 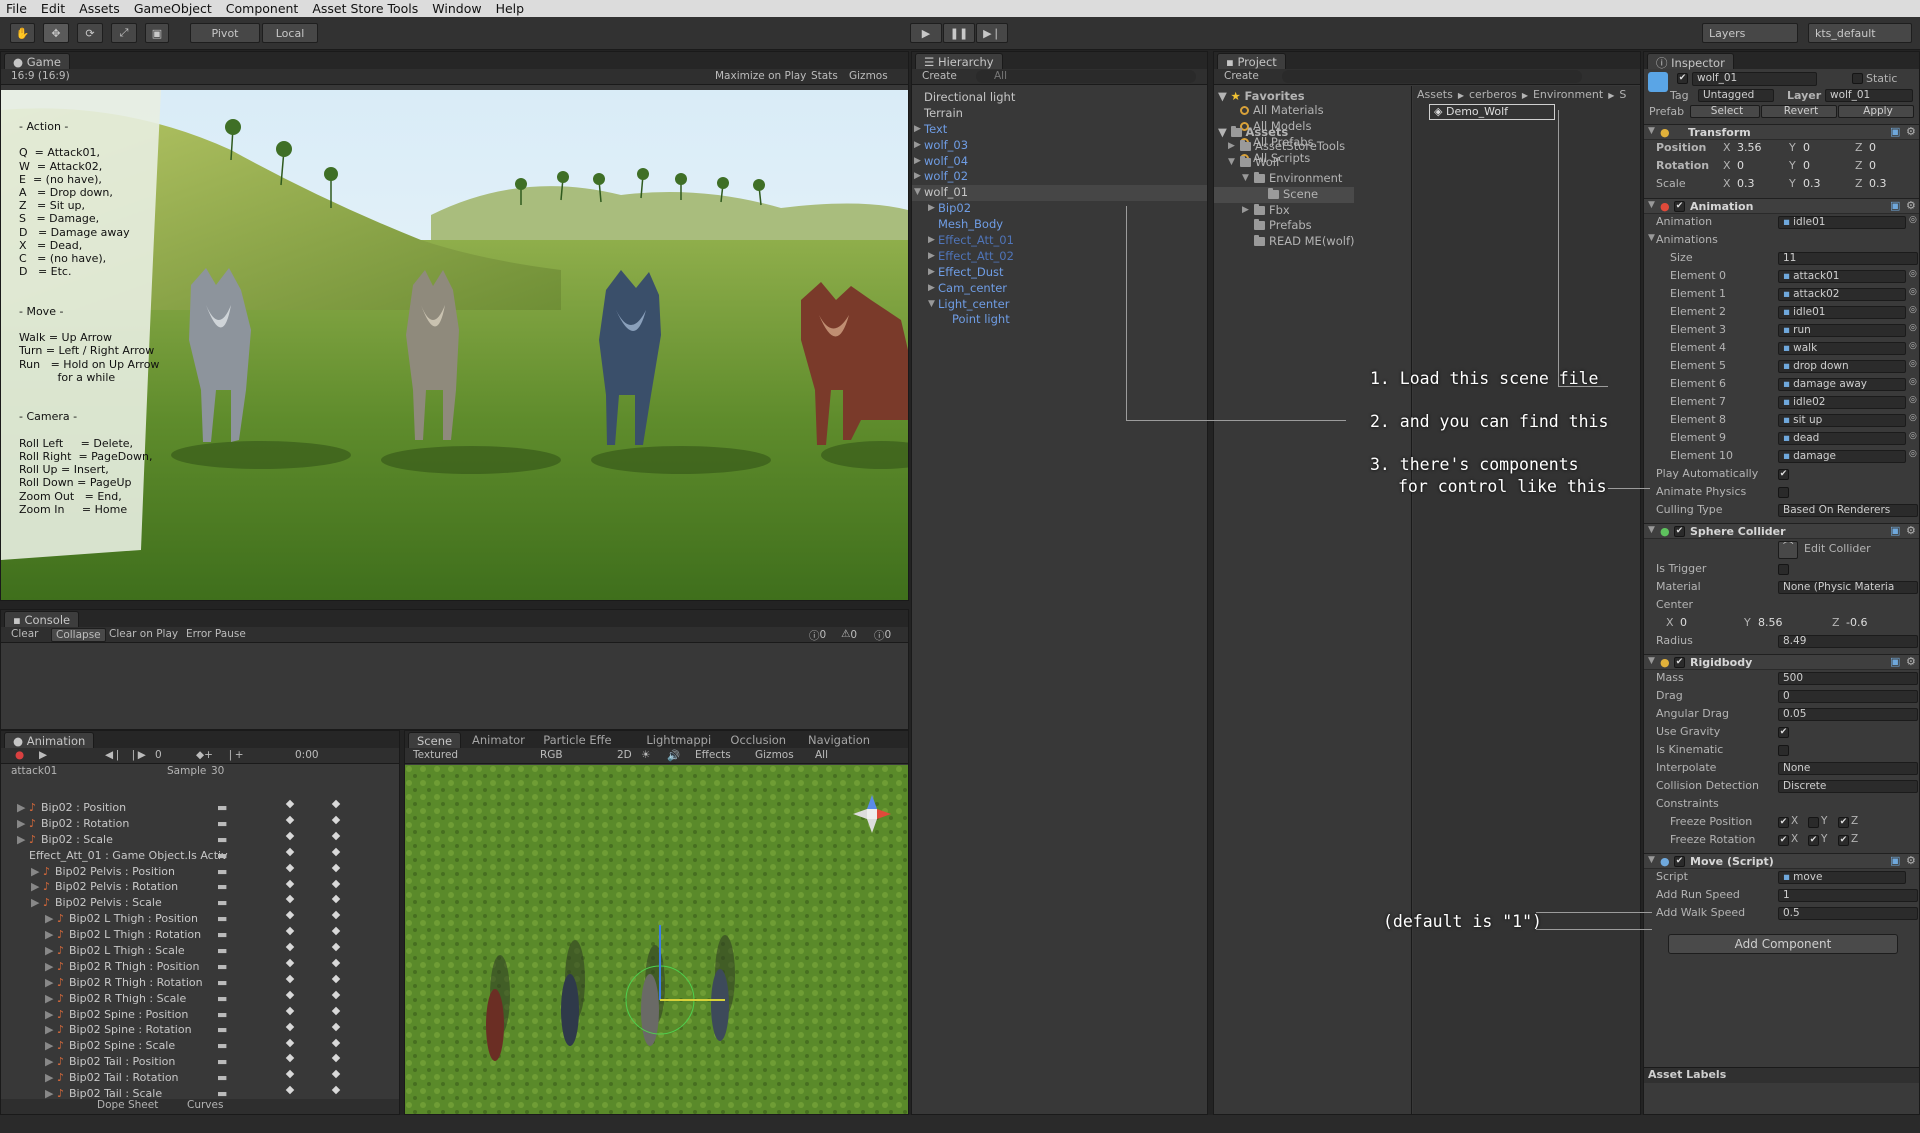 I want to click on component-header: ▼ ● ✔ Animation ▣ ⚙, so click(x=1781, y=206).